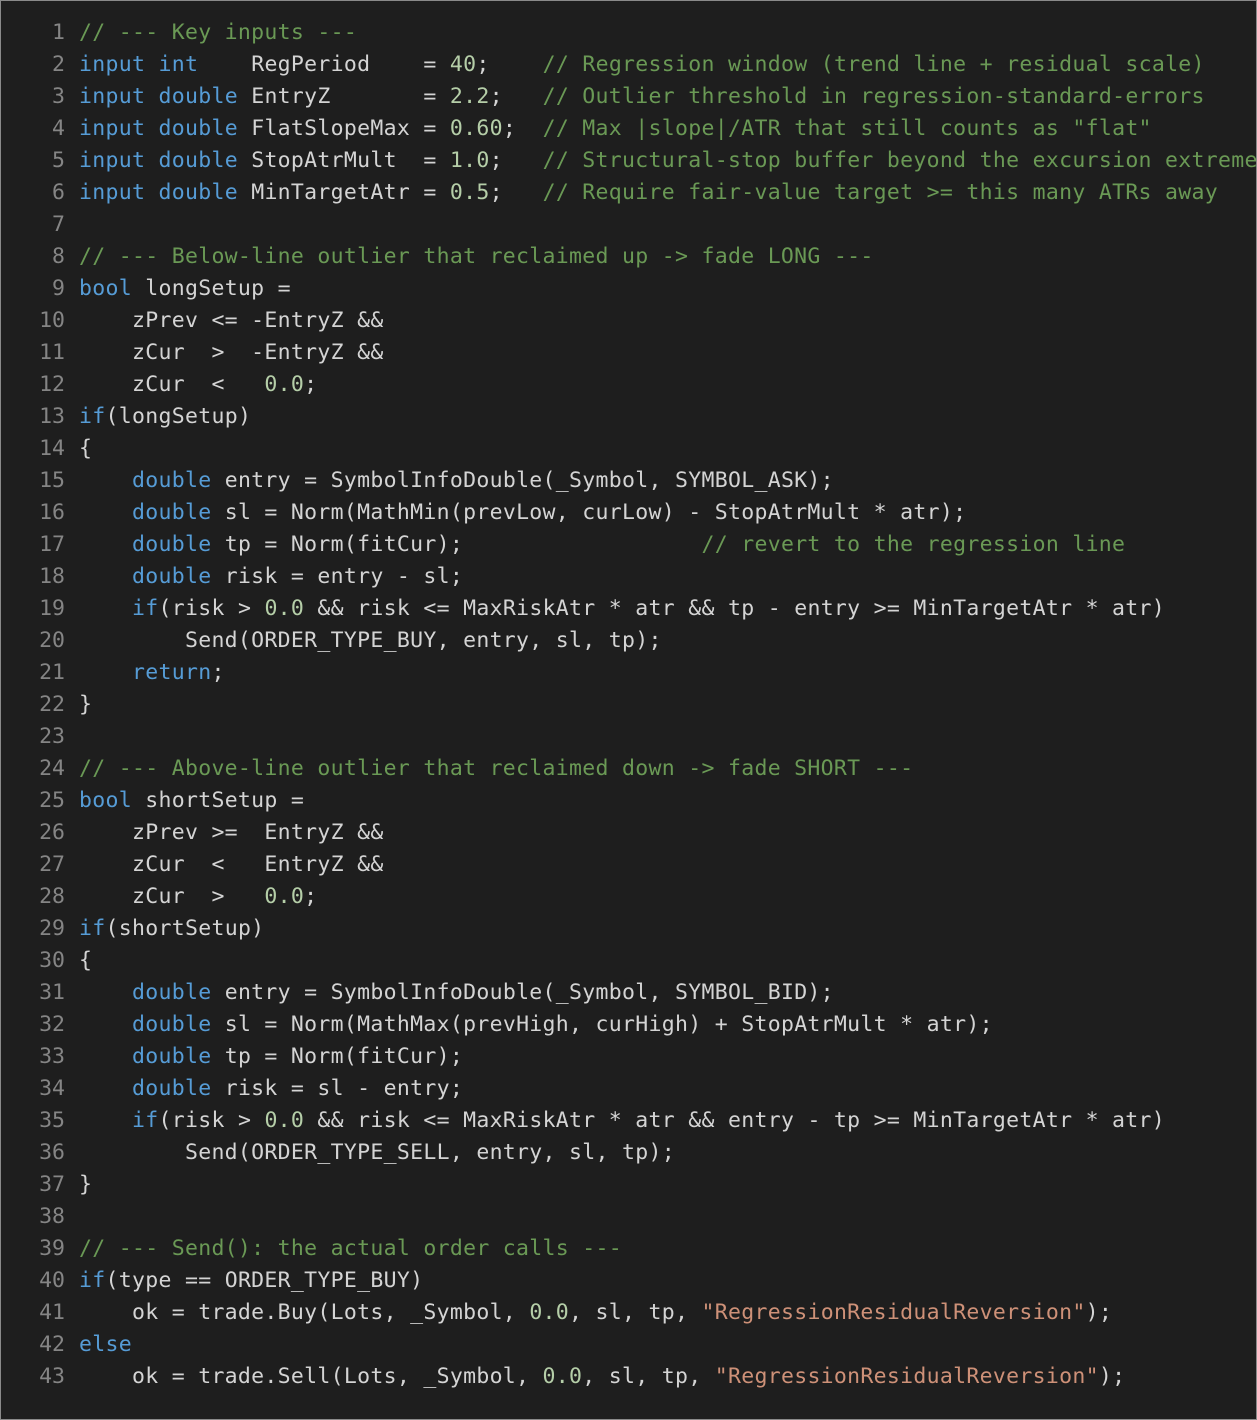 The width and height of the screenshot is (1257, 1420). What do you see at coordinates (628, 1089) in the screenshot?
I see `code-line: 34 double risk = sl - entry;` at bounding box center [628, 1089].